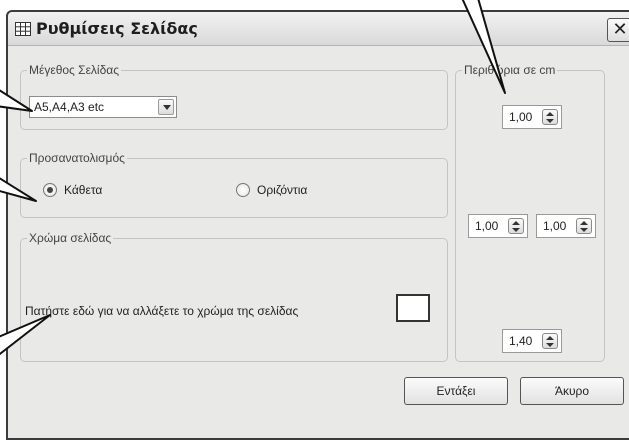 This screenshot has height=440, width=629. I want to click on chevron-down-icon, so click(166, 107).